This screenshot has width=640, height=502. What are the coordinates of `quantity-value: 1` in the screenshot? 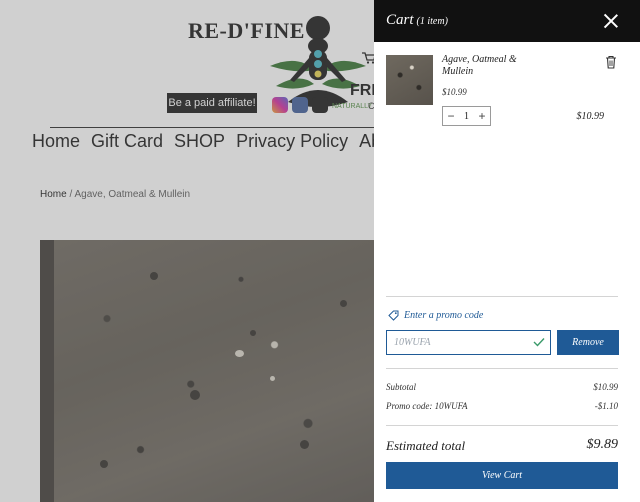 It's located at (466, 116).